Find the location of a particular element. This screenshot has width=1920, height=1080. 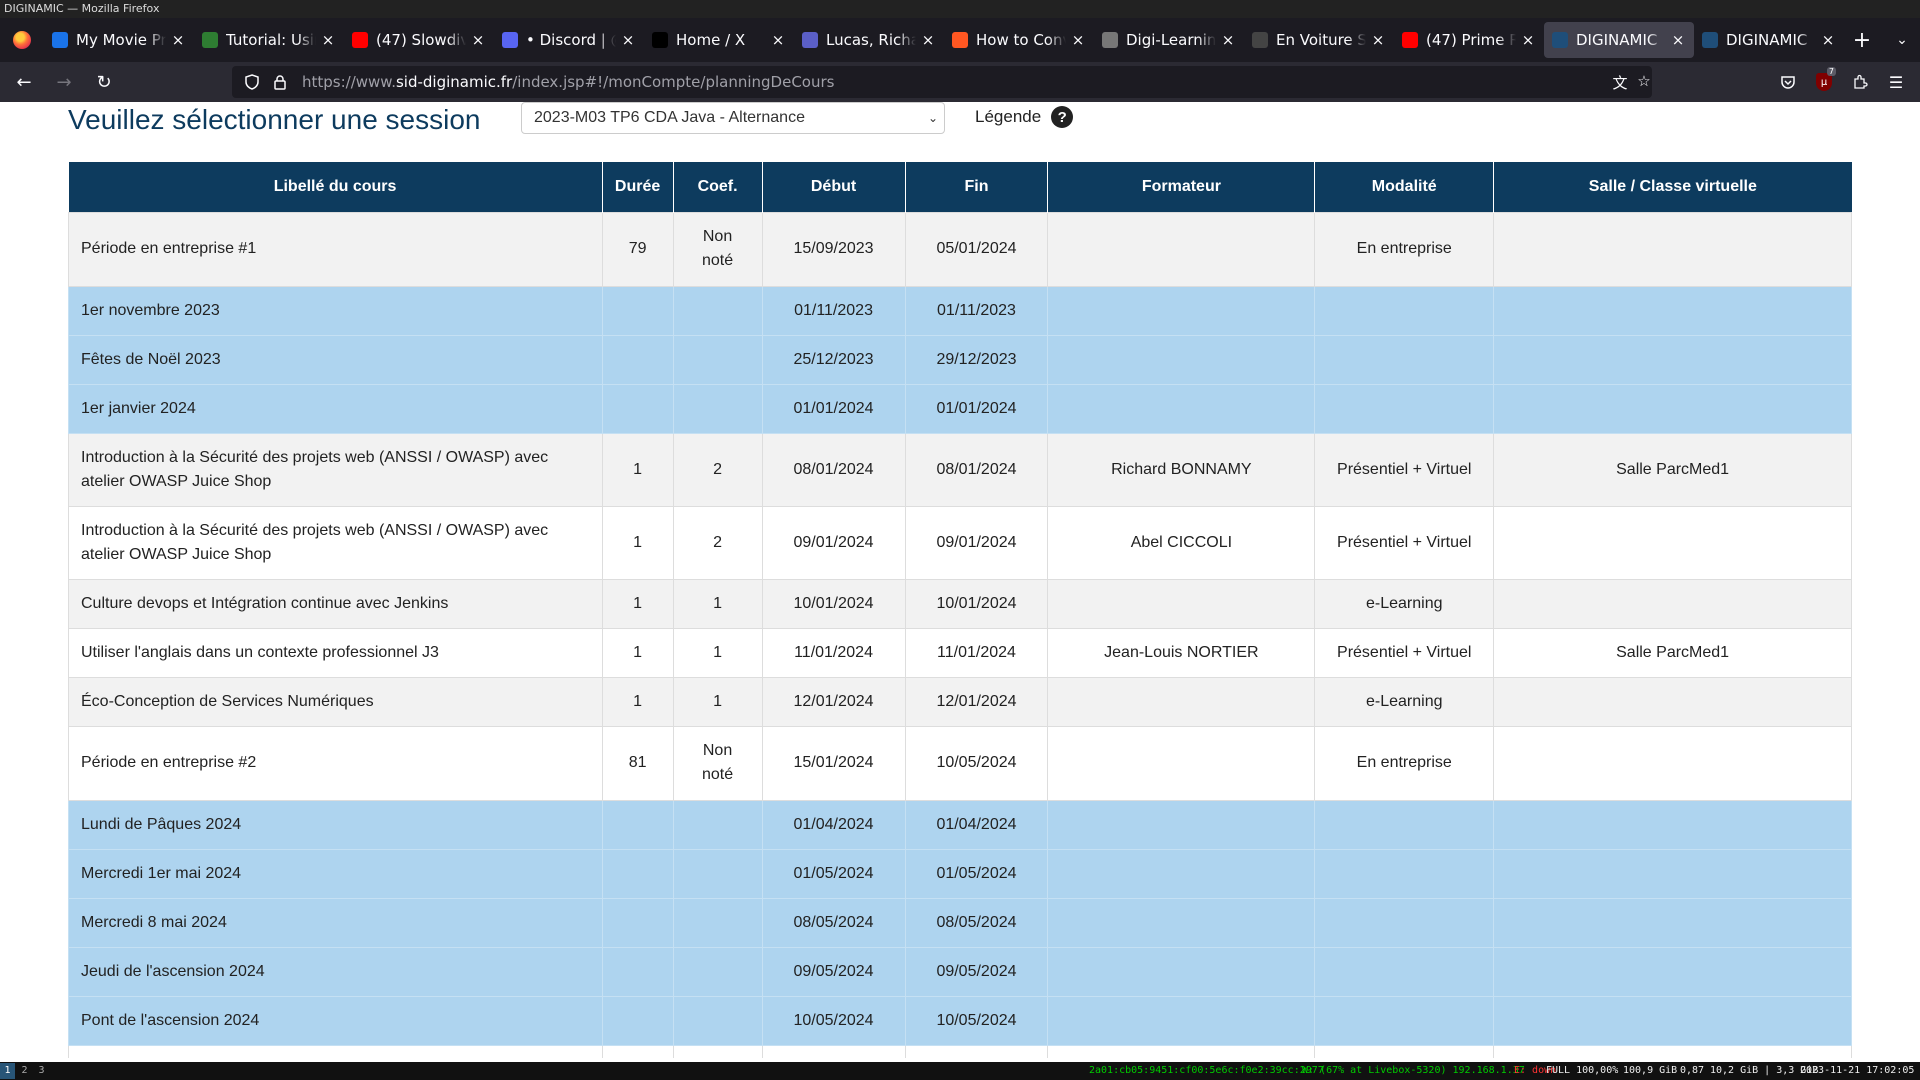

header-libelle: Libellé du cours is located at coordinates (335, 187).